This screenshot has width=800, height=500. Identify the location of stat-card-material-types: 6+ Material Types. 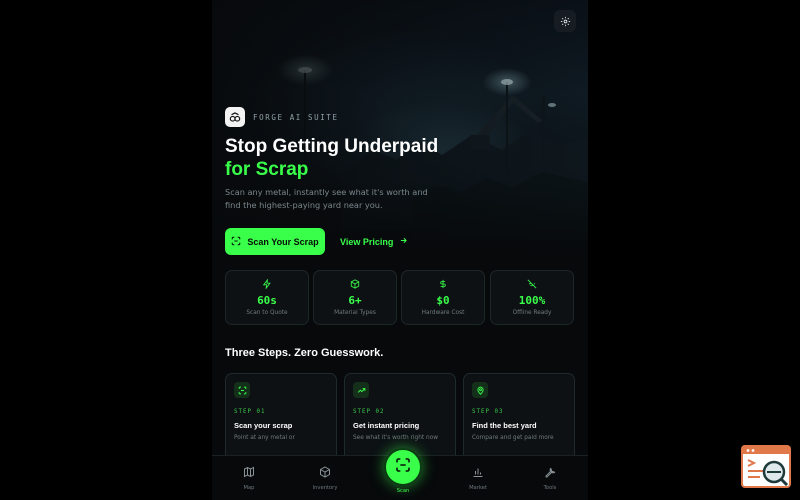
(355, 297).